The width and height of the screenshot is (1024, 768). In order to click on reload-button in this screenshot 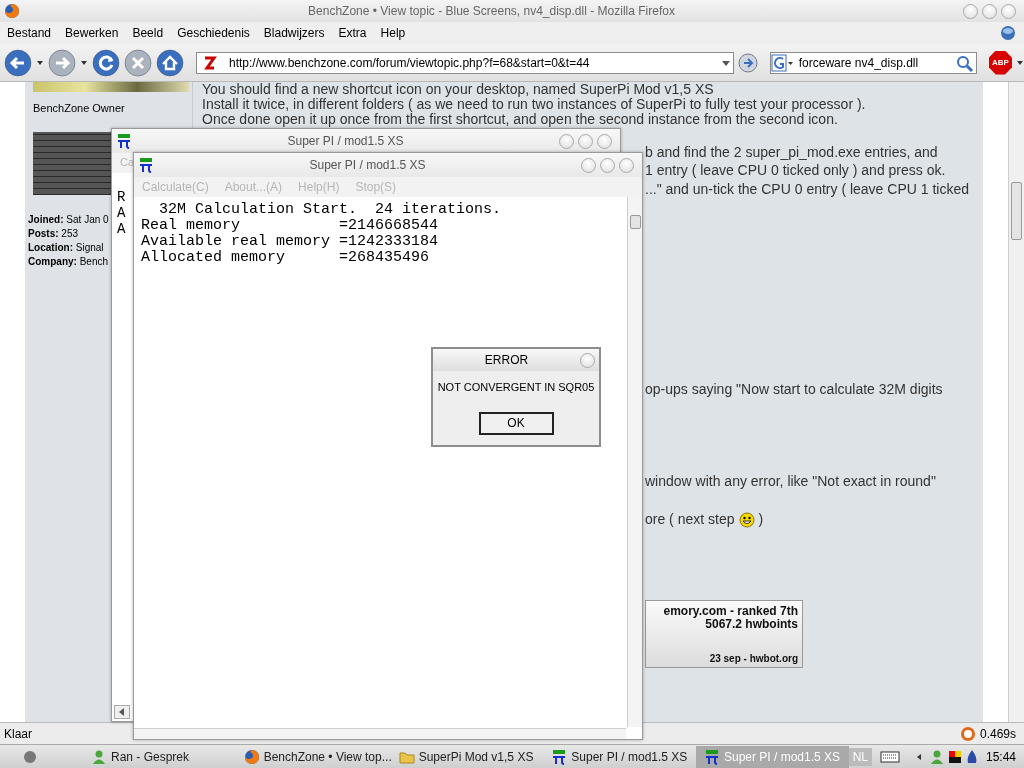, I will do `click(106, 62)`.